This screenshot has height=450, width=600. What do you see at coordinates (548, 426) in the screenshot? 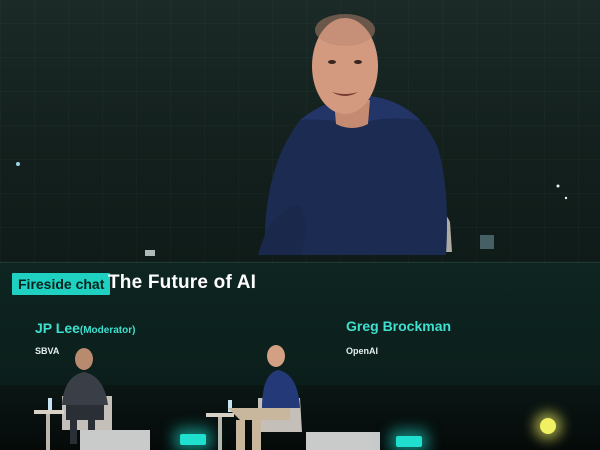
I see `yellow-spotlight` at bounding box center [548, 426].